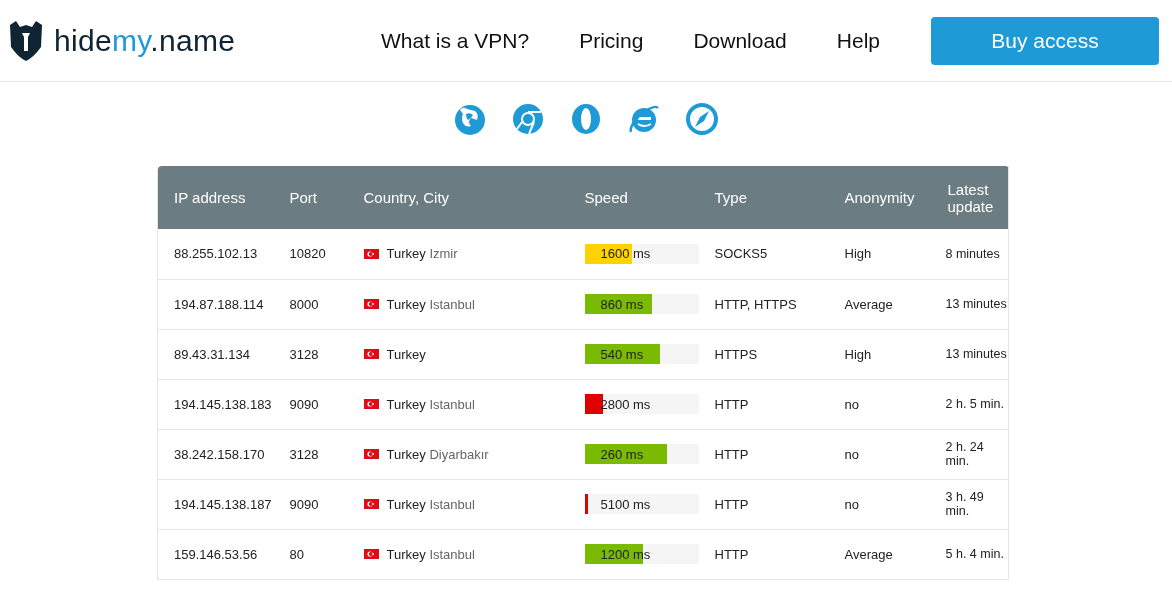 Image resolution: width=1172 pixels, height=612 pixels. What do you see at coordinates (145, 40) in the screenshot?
I see `logo-text: hidemy.name` at bounding box center [145, 40].